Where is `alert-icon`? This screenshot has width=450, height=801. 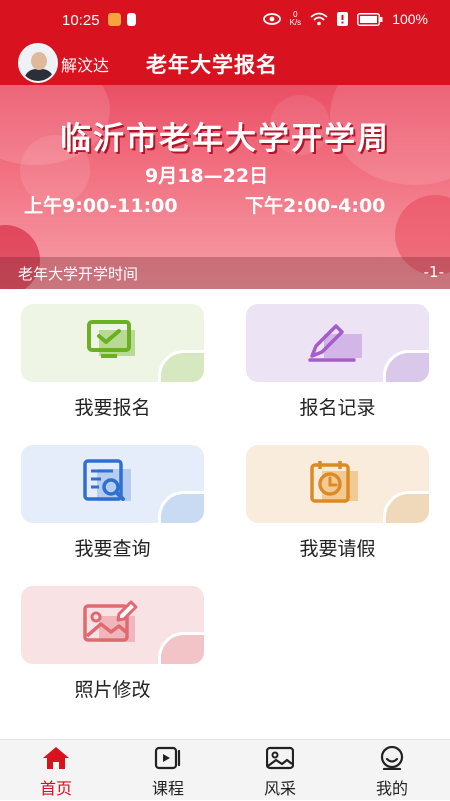 alert-icon is located at coordinates (131, 19).